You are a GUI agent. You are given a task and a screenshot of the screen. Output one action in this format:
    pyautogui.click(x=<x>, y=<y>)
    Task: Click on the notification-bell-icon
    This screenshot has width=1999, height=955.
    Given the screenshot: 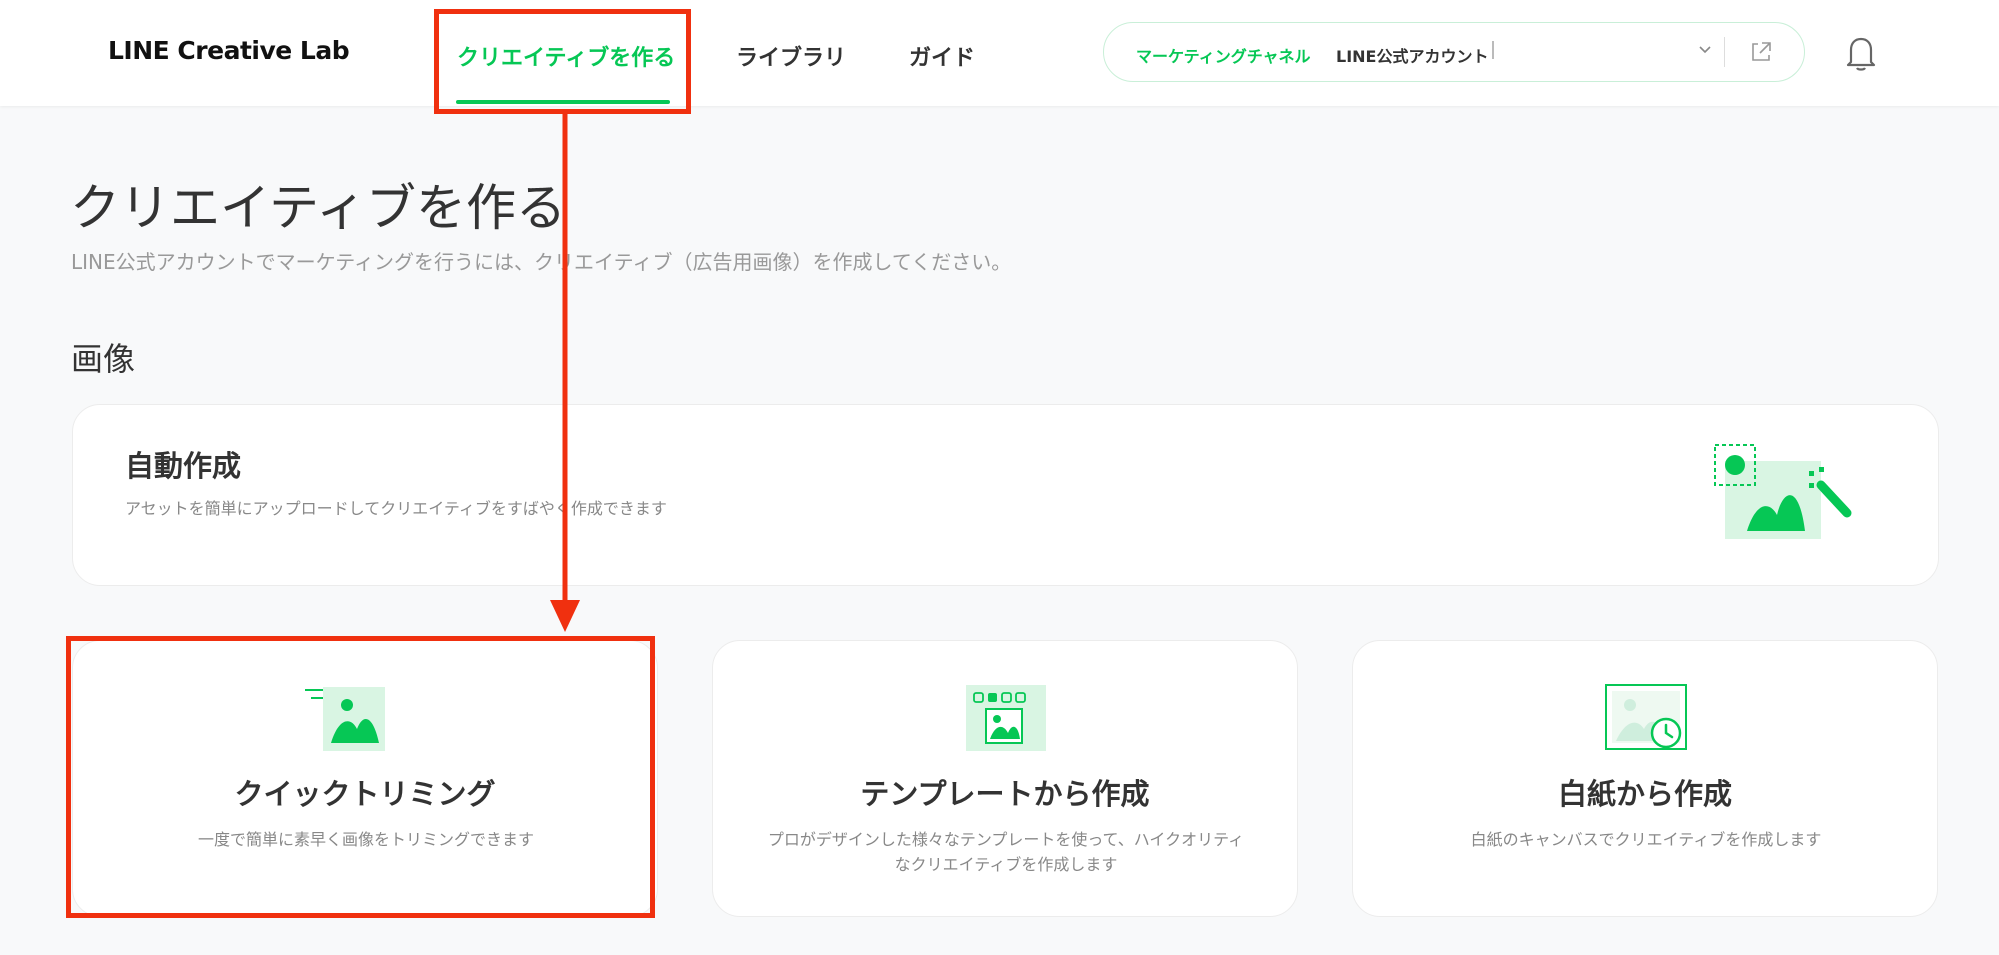 What is the action you would take?
    pyautogui.click(x=1861, y=53)
    